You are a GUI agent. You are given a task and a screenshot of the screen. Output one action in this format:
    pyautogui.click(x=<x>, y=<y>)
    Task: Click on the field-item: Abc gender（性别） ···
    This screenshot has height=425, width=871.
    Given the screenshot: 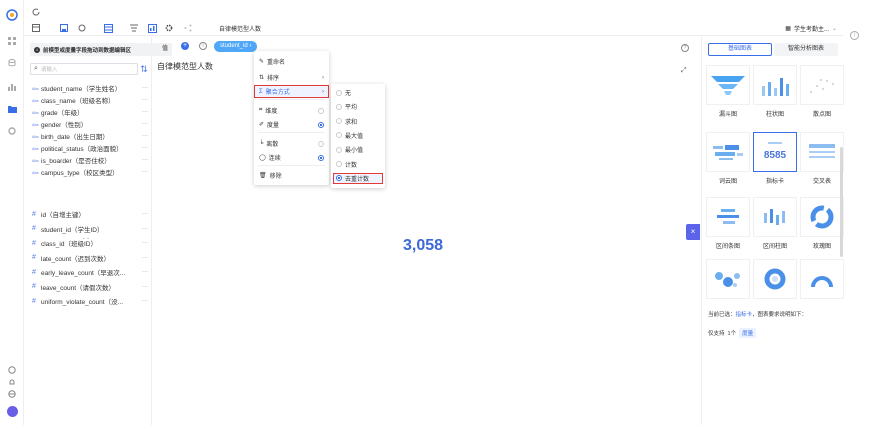 What is the action you would take?
    pyautogui.click(x=90, y=124)
    